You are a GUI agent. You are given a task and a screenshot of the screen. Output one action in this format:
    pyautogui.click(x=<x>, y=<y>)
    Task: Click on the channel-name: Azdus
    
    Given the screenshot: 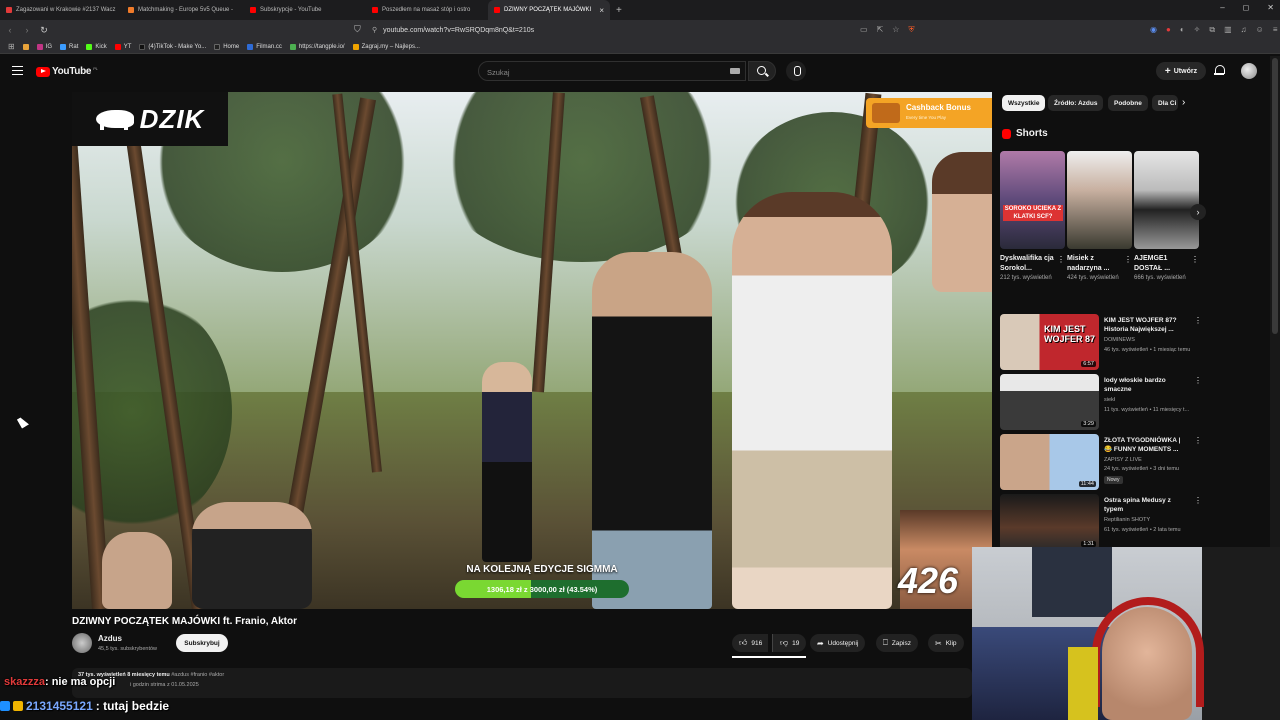 What is the action you would take?
    pyautogui.click(x=110, y=638)
    